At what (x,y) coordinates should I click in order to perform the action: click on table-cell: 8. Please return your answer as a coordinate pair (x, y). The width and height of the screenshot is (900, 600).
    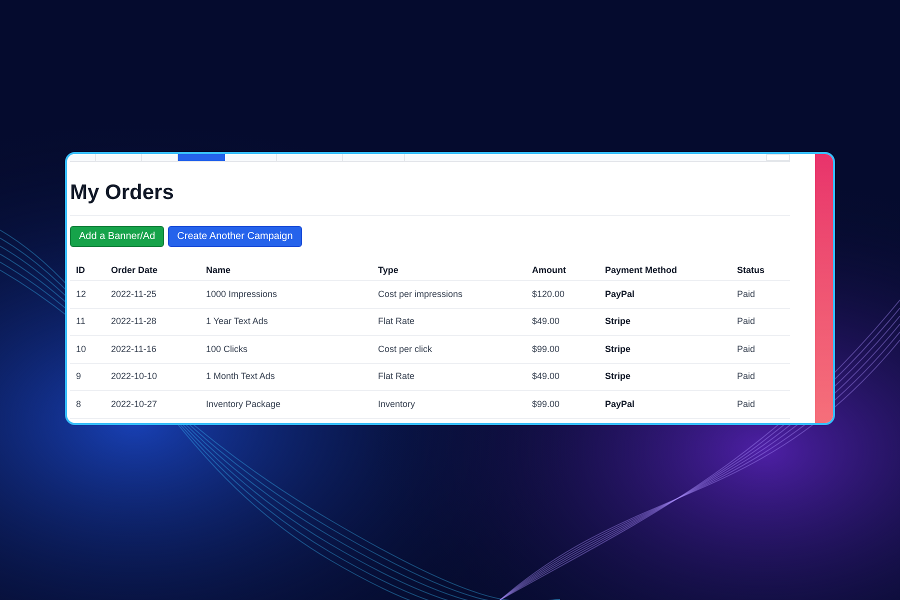
    Looking at the image, I should click on (79, 403).